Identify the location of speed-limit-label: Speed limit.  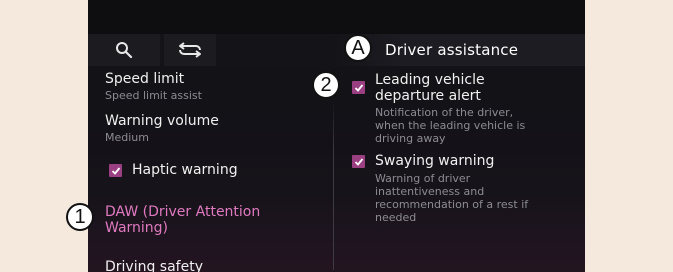
(145, 79).